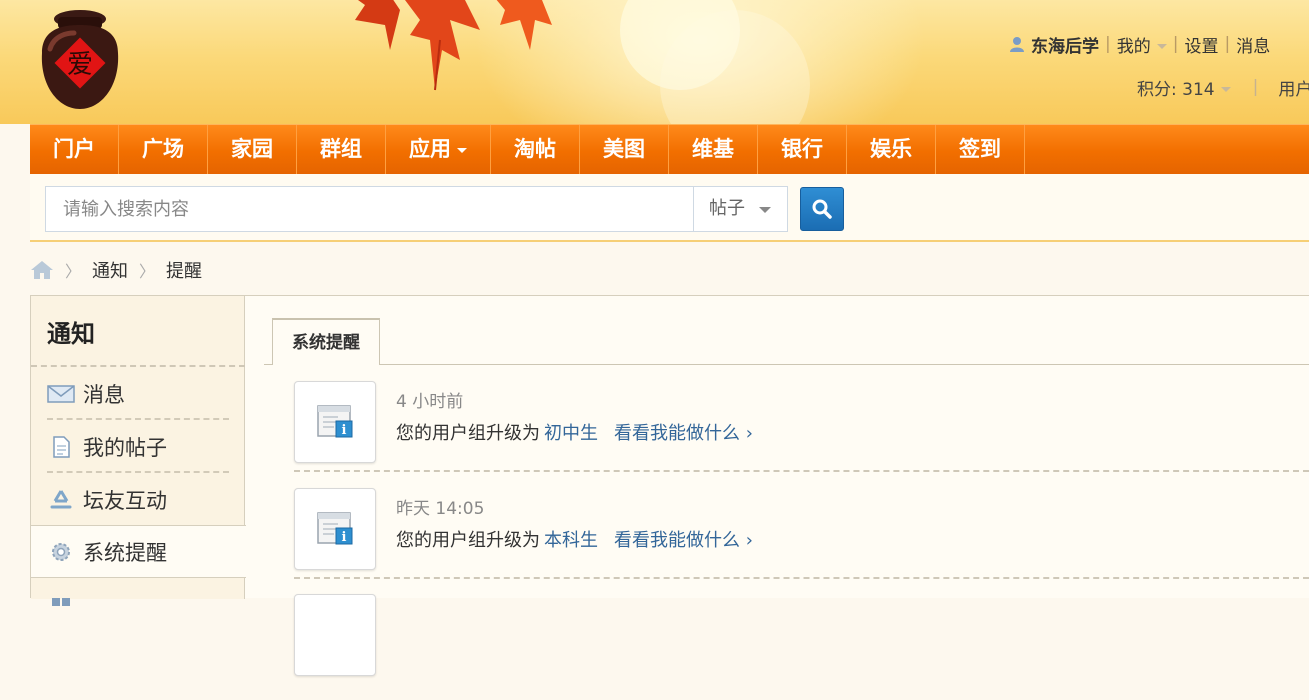 The image size is (1309, 700). I want to click on gear-icon, so click(61, 551).